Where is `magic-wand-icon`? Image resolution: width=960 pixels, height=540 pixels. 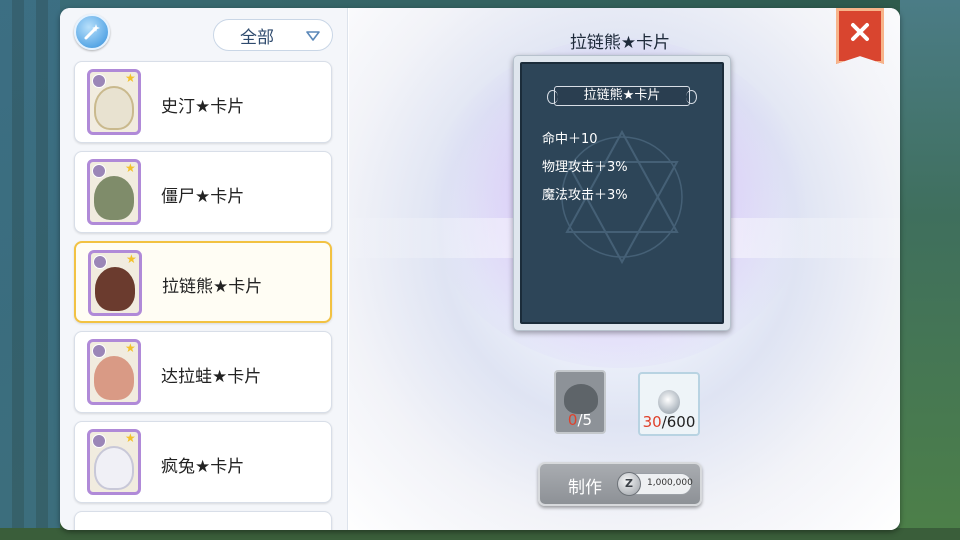
magic-wand-icon is located at coordinates (92, 32).